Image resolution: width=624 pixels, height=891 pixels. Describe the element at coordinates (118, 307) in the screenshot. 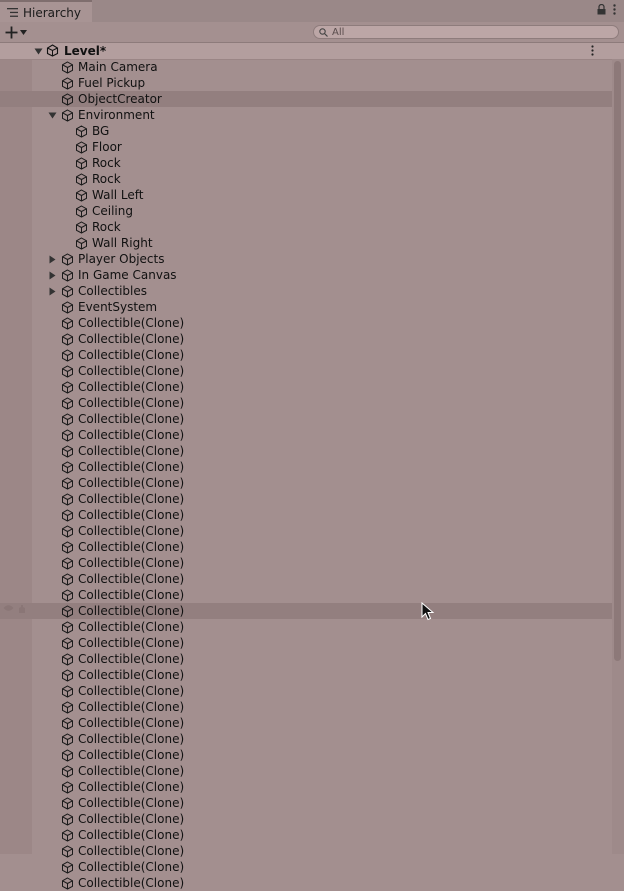

I see `hierarchy-item-label: EventSystem` at that location.